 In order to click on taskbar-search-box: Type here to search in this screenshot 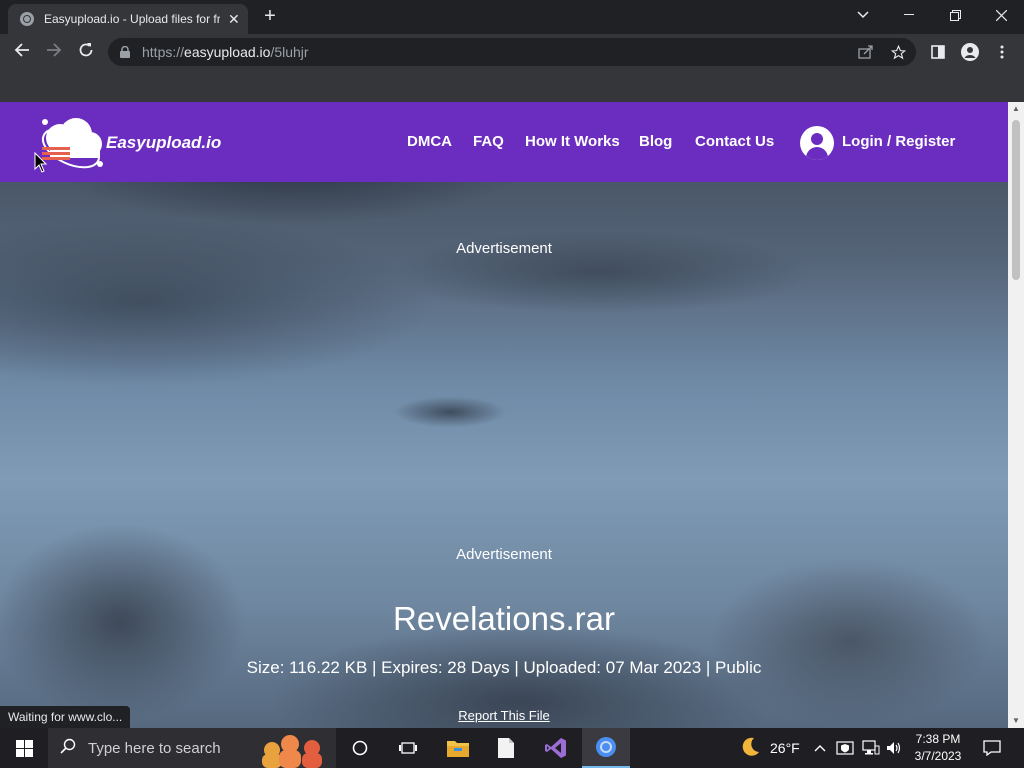, I will do `click(192, 748)`.